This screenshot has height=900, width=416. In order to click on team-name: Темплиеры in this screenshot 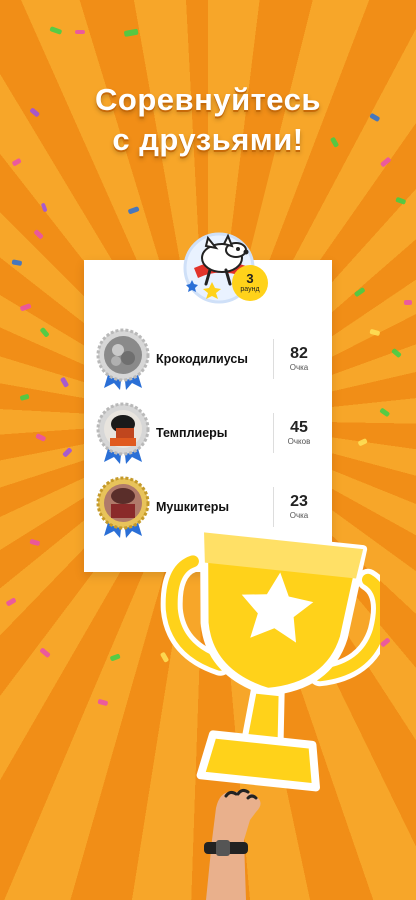, I will do `click(192, 433)`.